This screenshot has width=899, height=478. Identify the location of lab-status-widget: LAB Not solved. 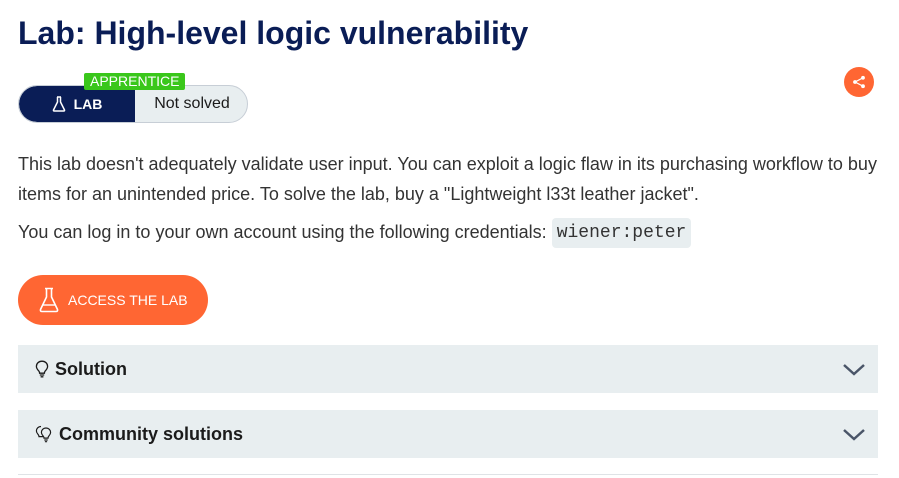
(133, 104).